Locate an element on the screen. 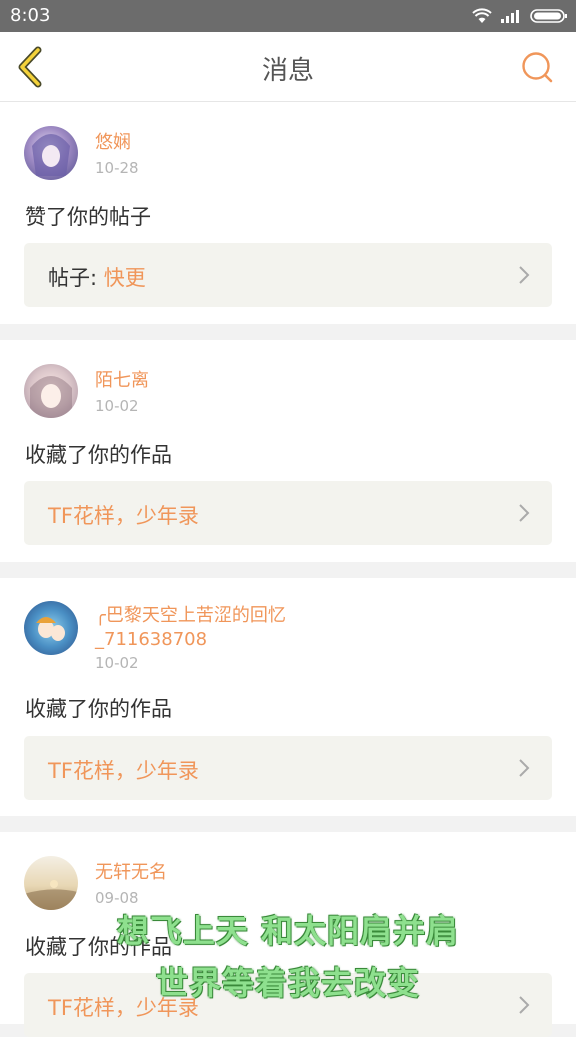  user-name: 悠娴 is located at coordinates (113, 143).